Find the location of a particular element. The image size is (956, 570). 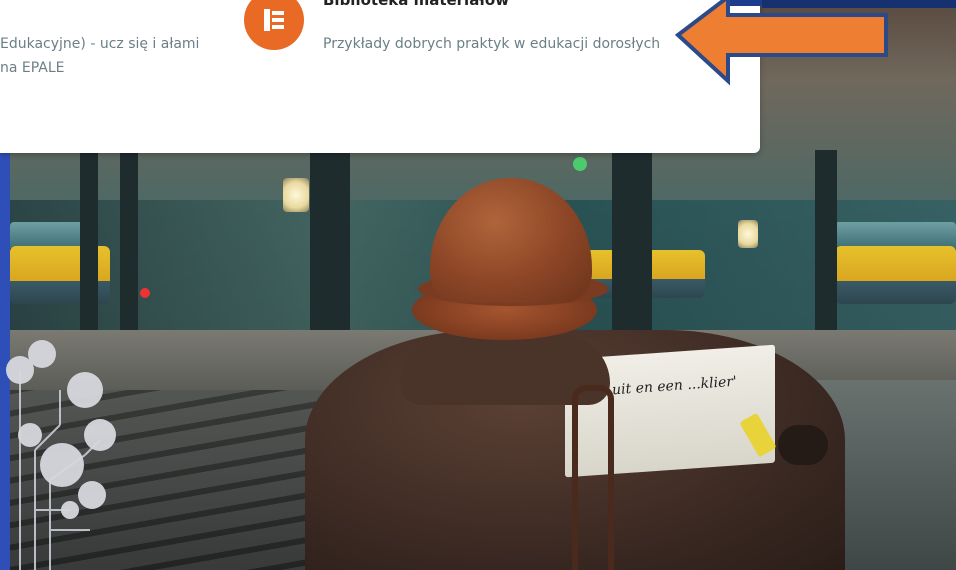

library-menu-title: Biblioteka materiałów is located at coordinates (416, 4).